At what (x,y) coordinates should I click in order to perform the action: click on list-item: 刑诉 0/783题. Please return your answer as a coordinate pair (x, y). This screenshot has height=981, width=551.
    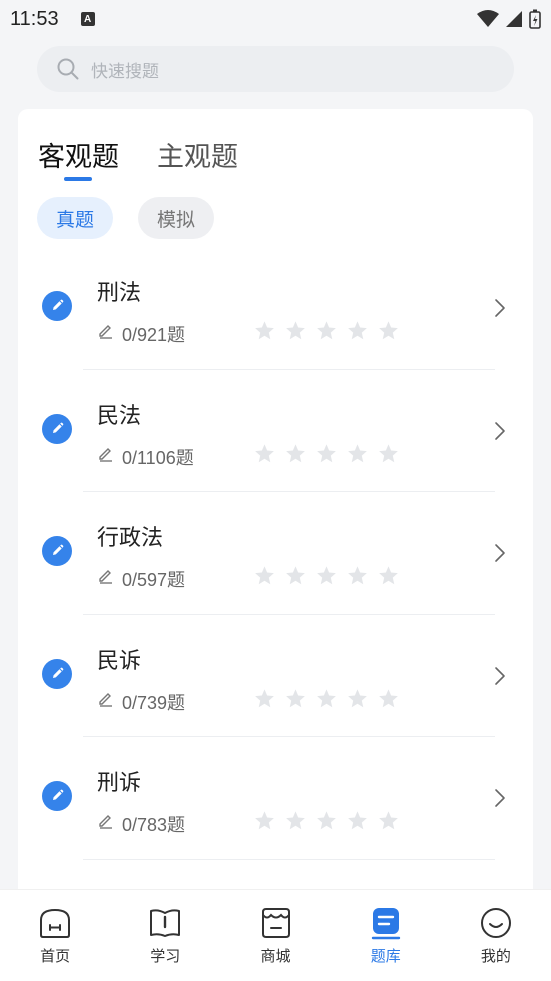
    Looking at the image, I should click on (275, 798).